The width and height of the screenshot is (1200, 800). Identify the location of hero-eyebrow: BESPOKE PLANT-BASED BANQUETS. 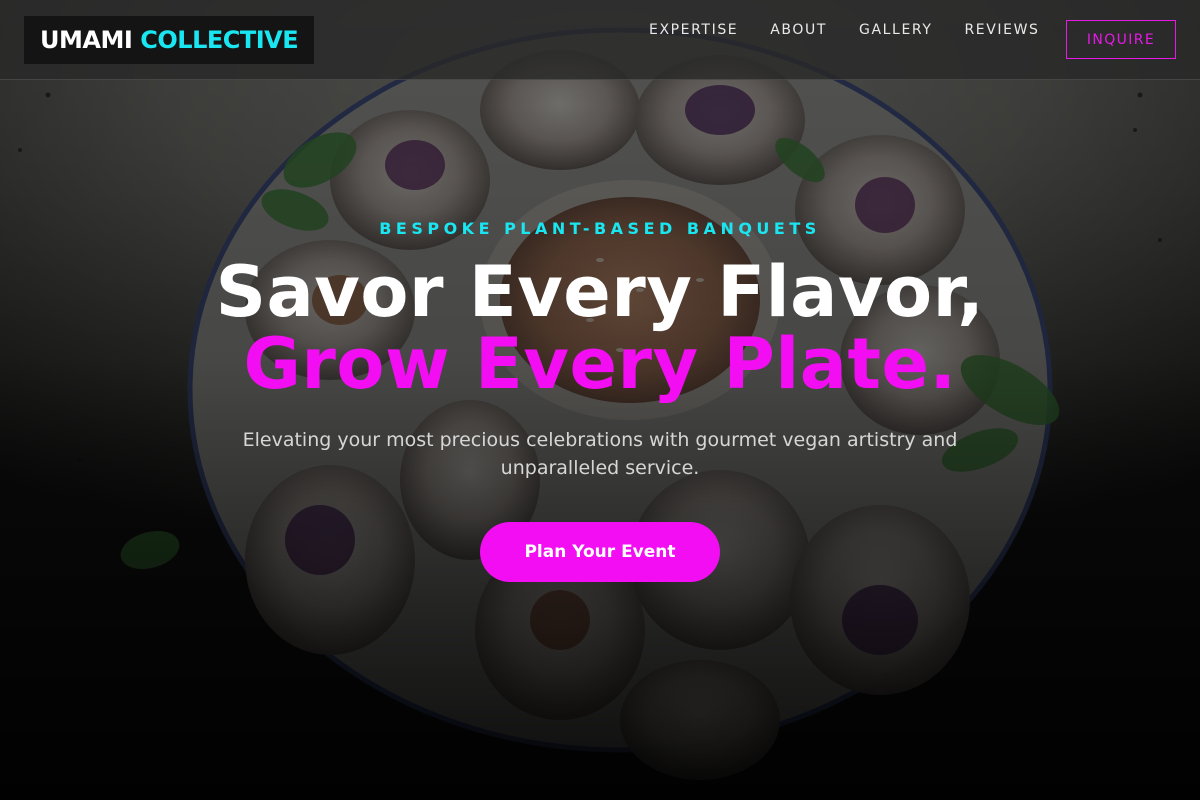
(600, 228).